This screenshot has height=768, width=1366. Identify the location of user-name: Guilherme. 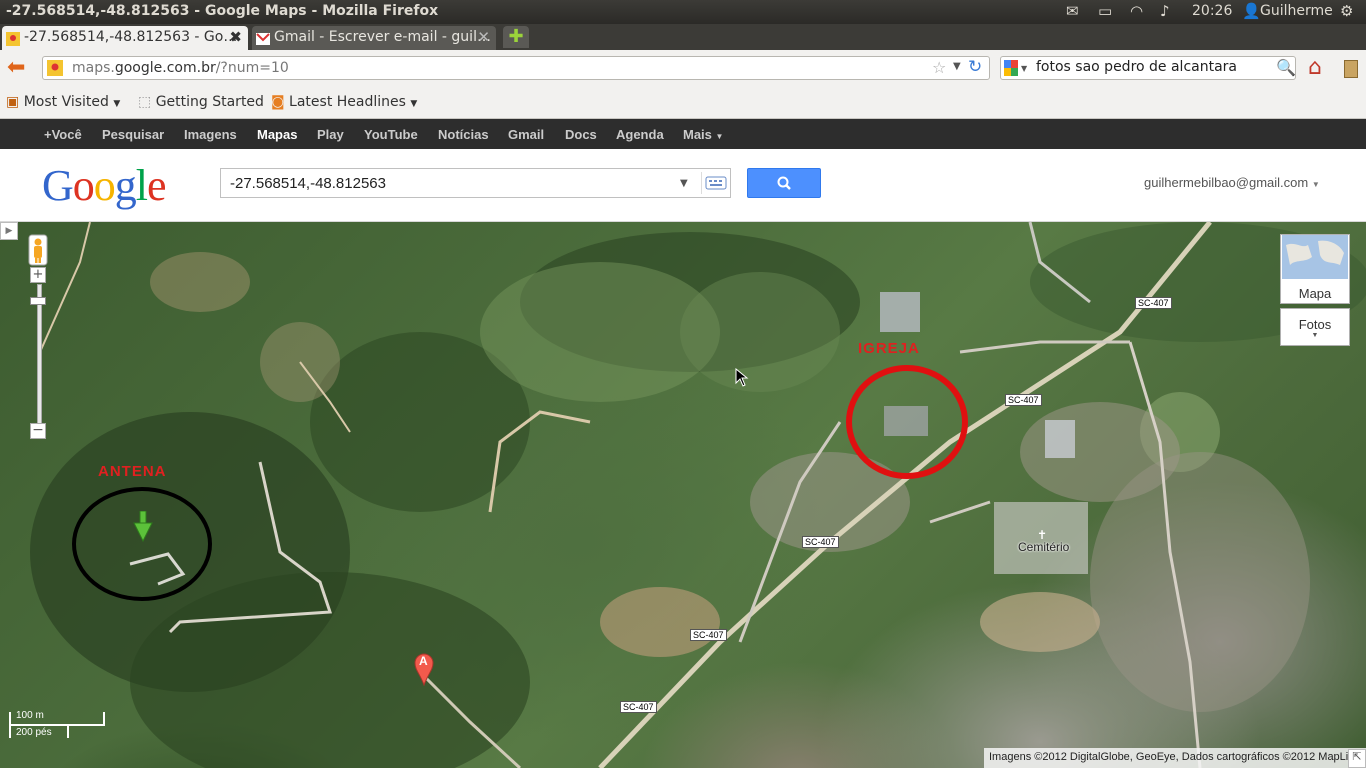
(1296, 11).